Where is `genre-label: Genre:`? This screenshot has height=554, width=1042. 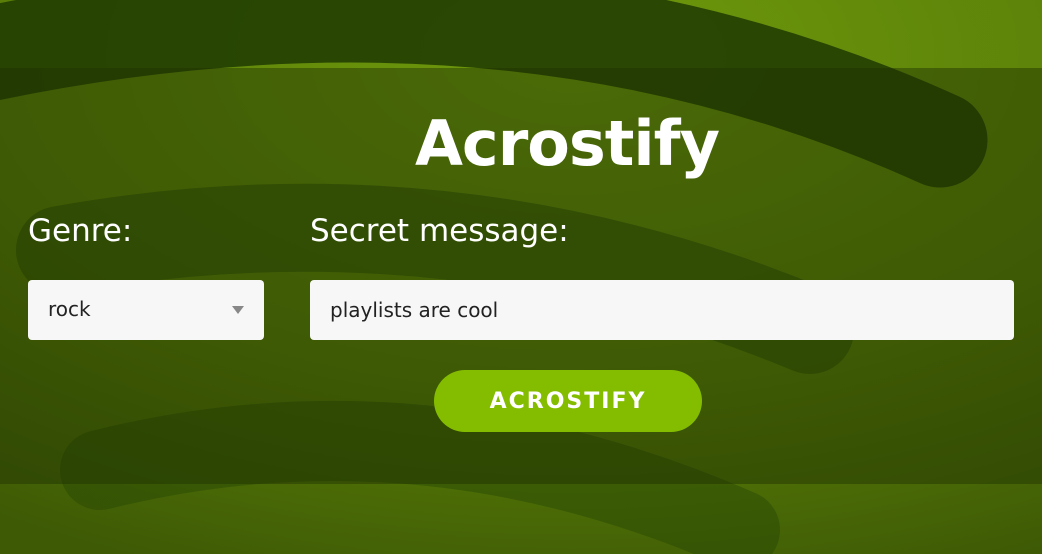
genre-label: Genre: is located at coordinates (80, 231).